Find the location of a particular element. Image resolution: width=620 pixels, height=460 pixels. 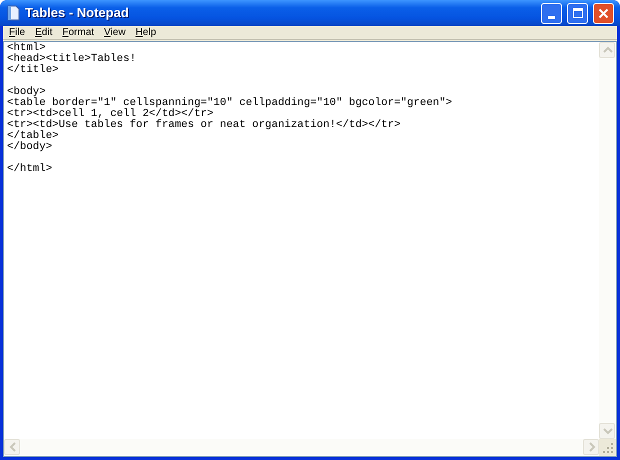

menu-item: File is located at coordinates (17, 32).